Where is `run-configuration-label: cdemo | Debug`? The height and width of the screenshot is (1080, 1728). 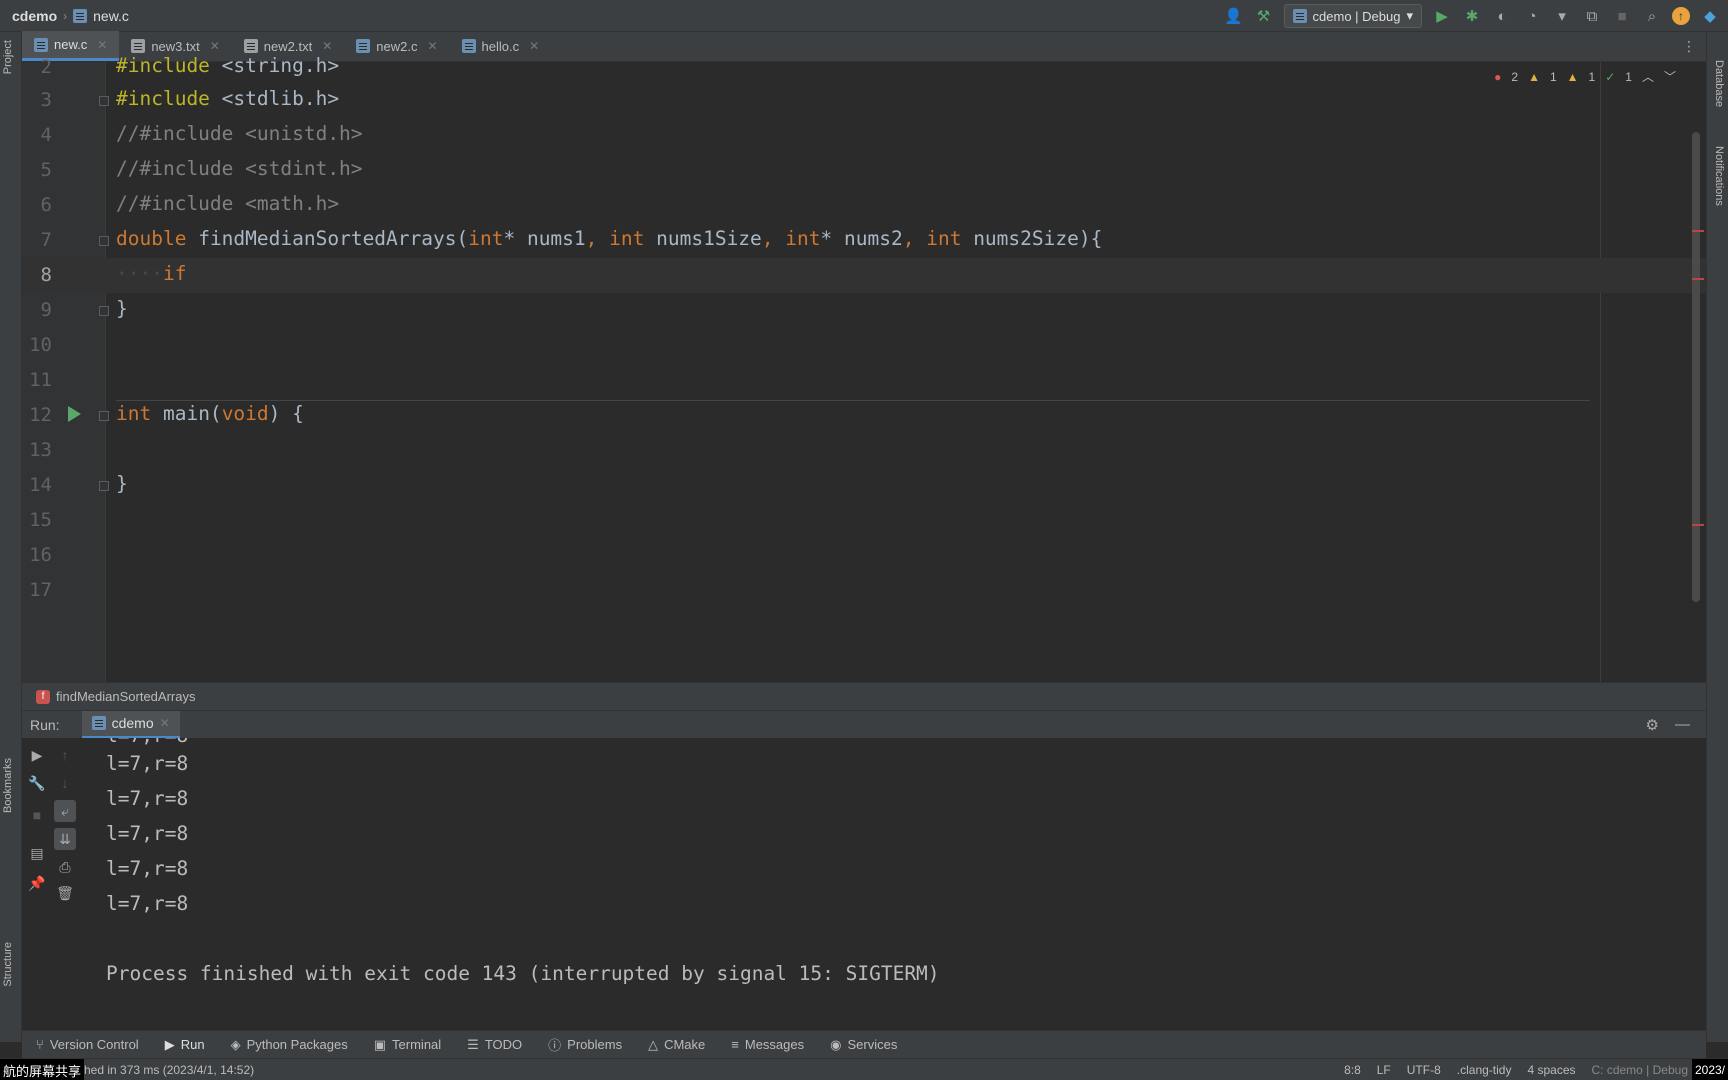
run-configuration-label: cdemo | Debug is located at coordinates (1356, 16).